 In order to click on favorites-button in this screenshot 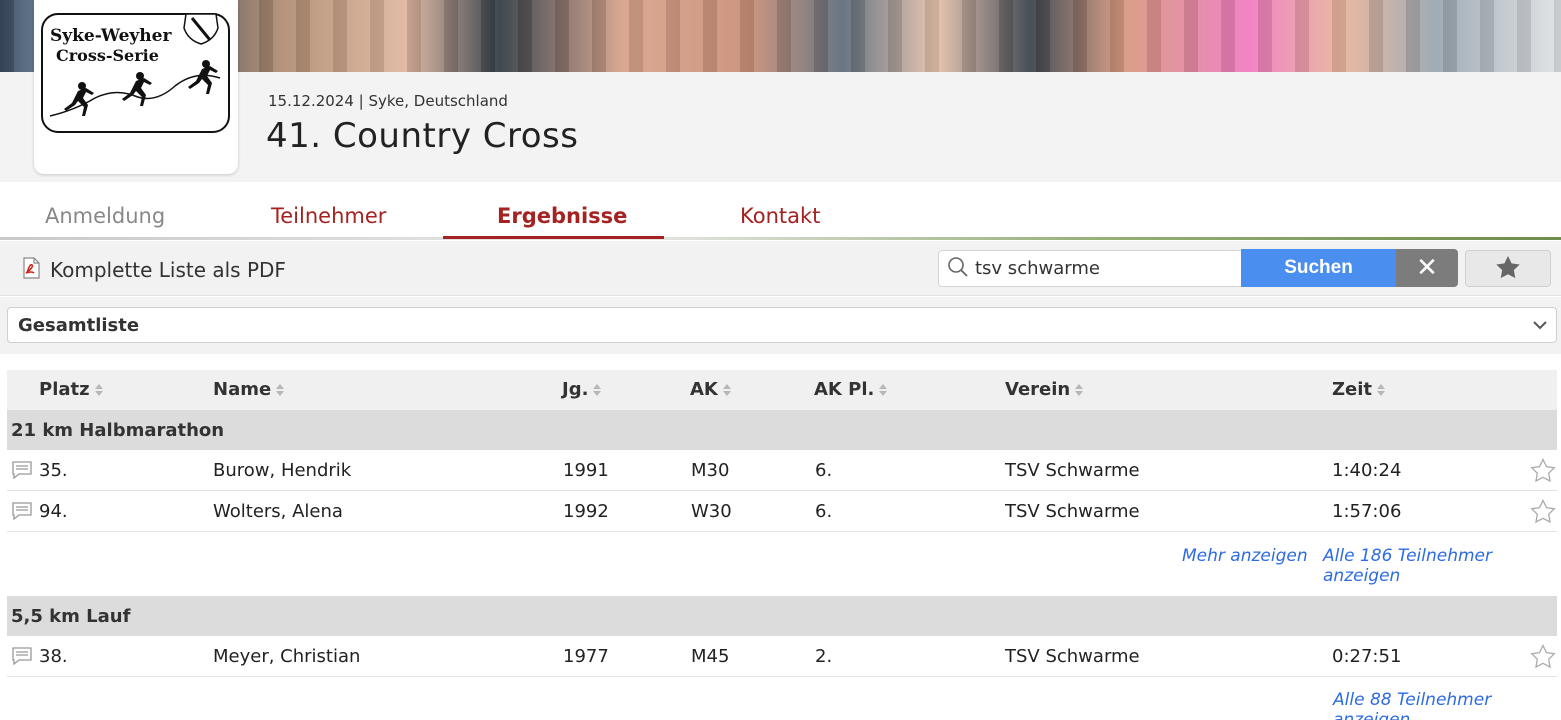, I will do `click(1508, 268)`.